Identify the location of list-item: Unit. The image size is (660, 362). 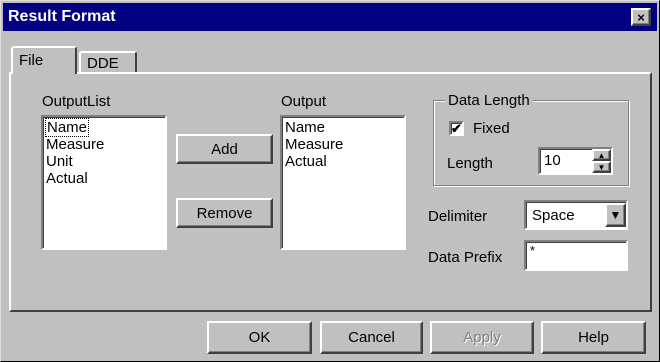
(104, 161).